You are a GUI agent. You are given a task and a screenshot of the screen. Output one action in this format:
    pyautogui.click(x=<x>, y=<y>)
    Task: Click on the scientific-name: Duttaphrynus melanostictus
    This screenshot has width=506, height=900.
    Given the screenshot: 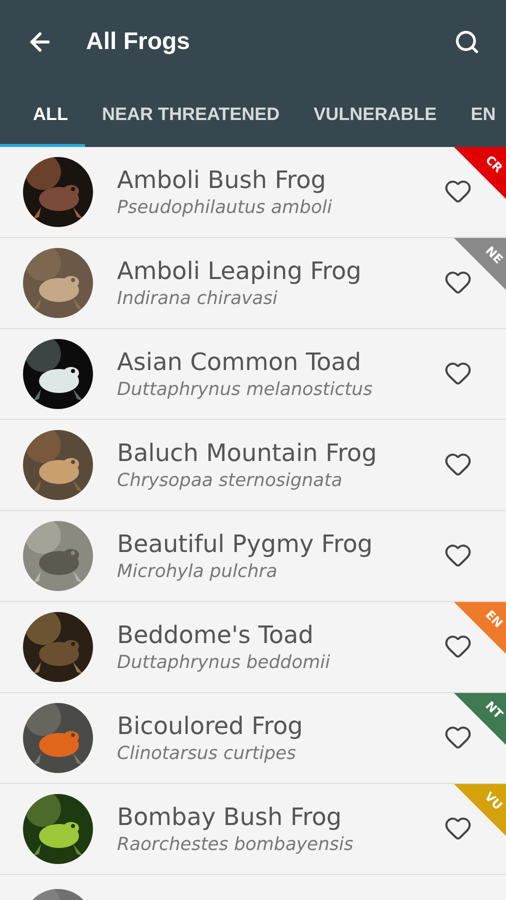 What is the action you would take?
    pyautogui.click(x=244, y=390)
    